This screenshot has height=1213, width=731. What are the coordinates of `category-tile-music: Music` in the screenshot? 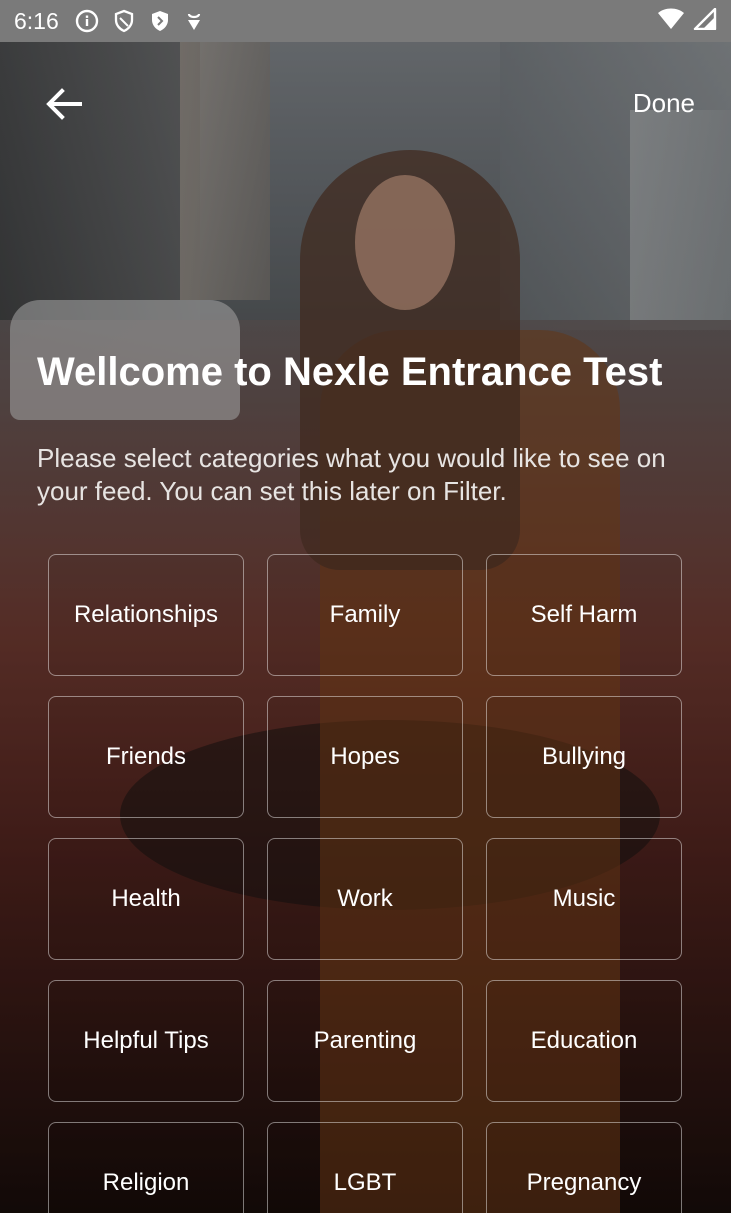 It's located at (584, 899).